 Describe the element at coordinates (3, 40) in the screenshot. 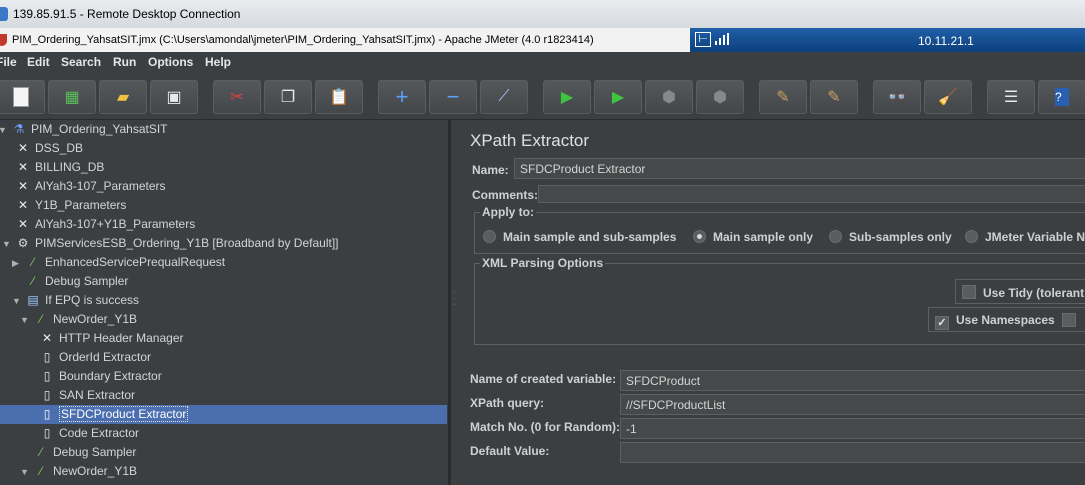

I see `jmeter-icon` at that location.